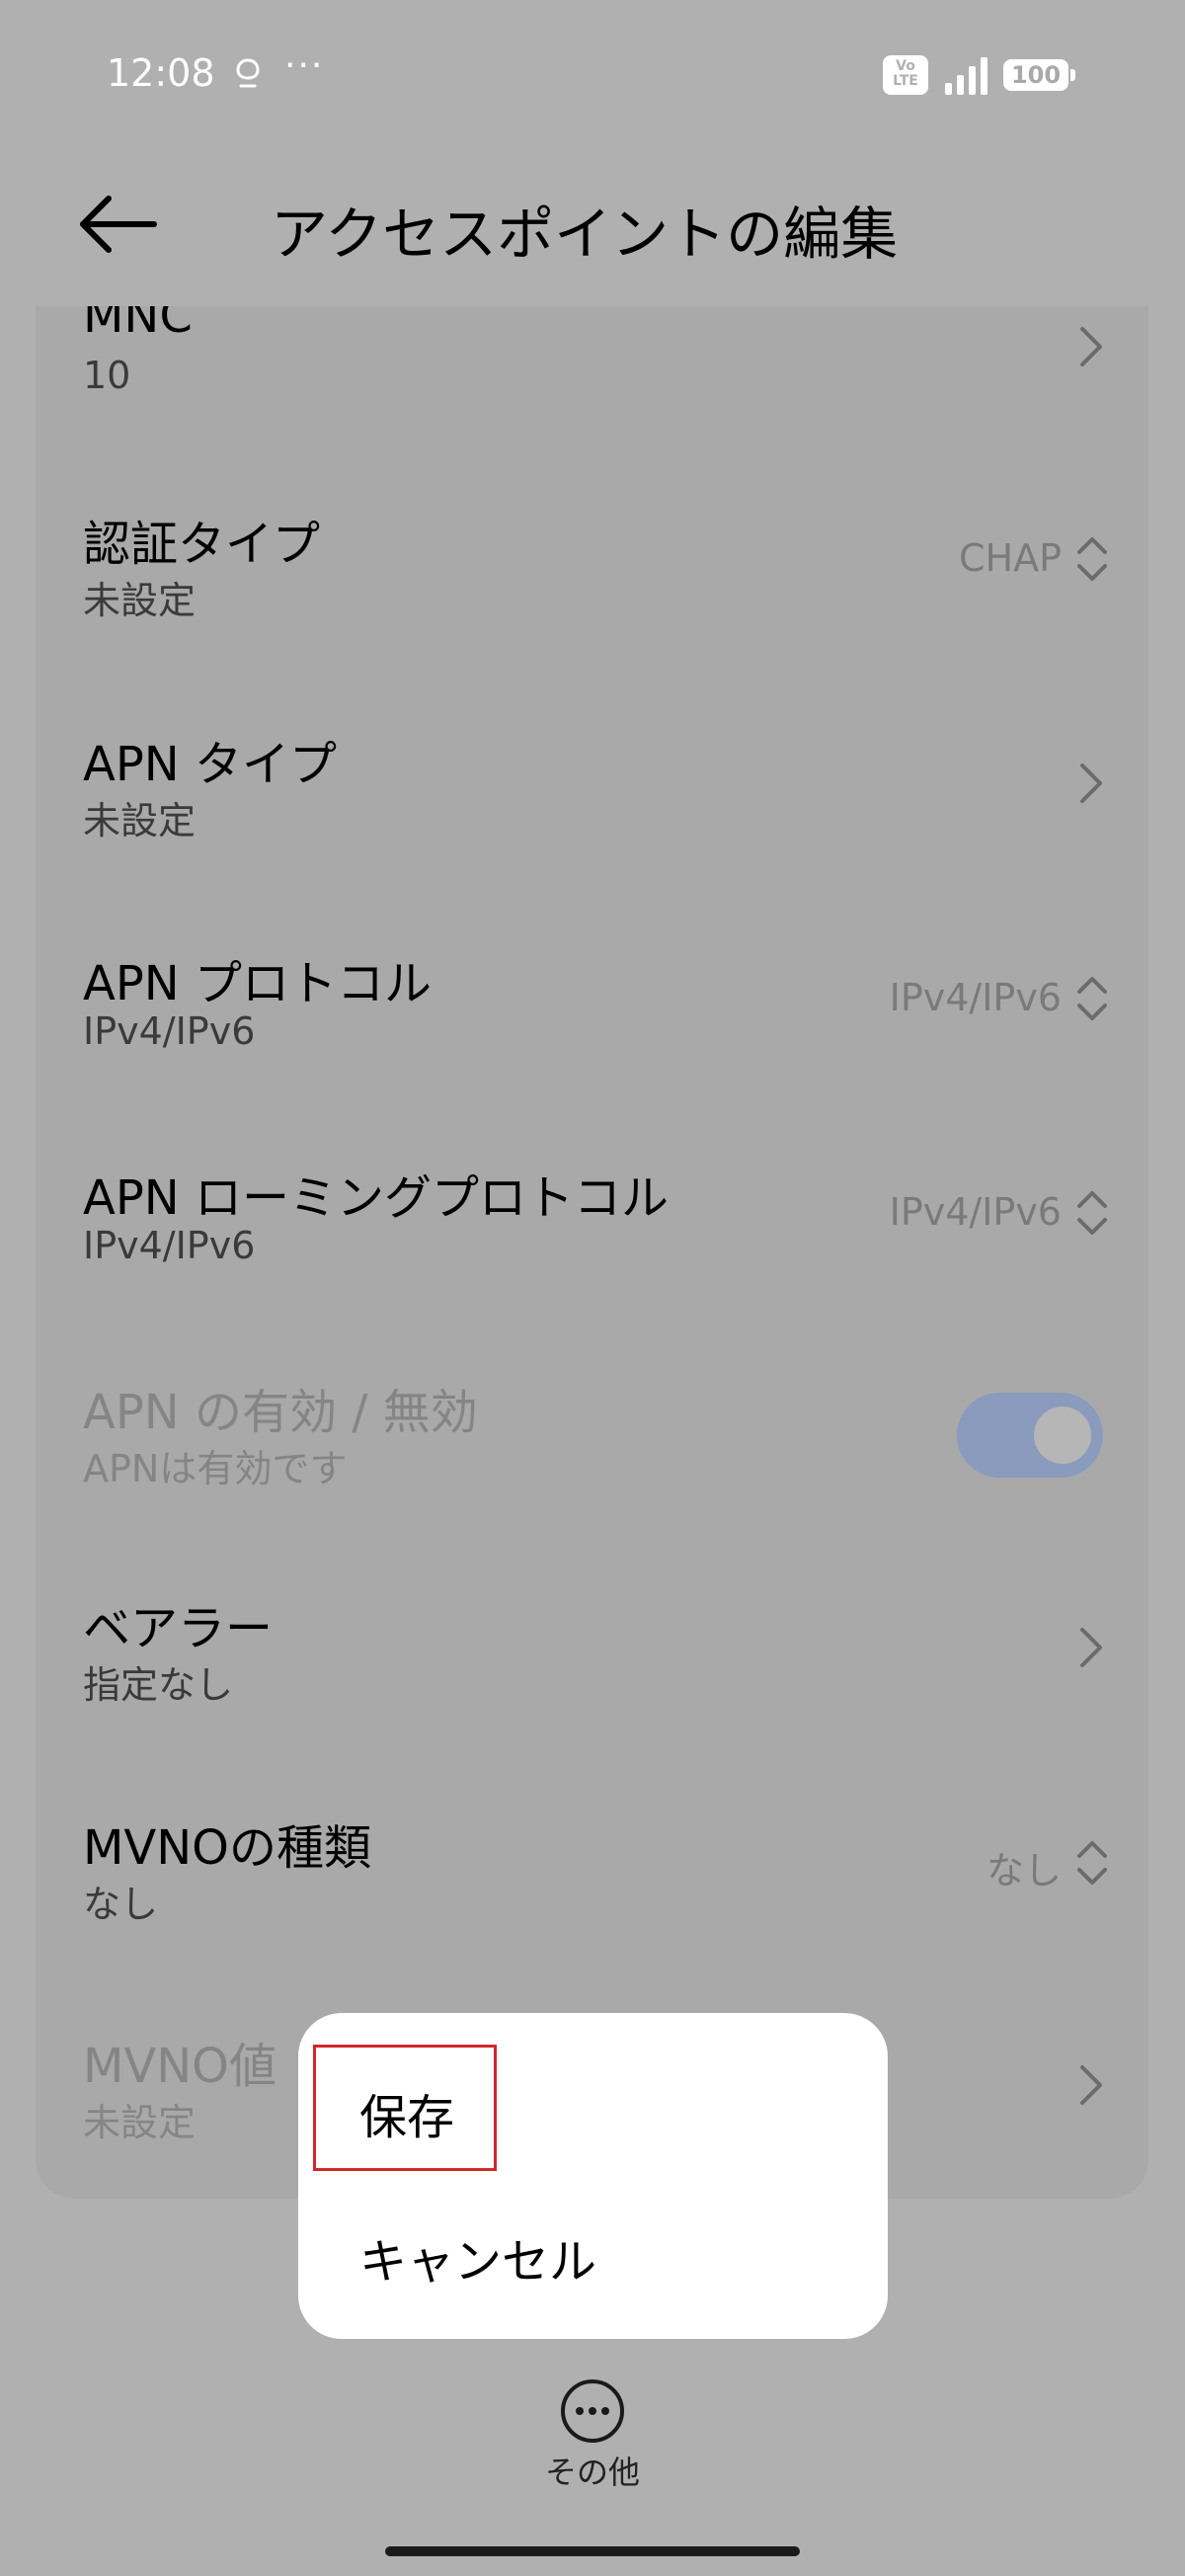  Describe the element at coordinates (248, 73) in the screenshot. I see `notification-icon` at that location.